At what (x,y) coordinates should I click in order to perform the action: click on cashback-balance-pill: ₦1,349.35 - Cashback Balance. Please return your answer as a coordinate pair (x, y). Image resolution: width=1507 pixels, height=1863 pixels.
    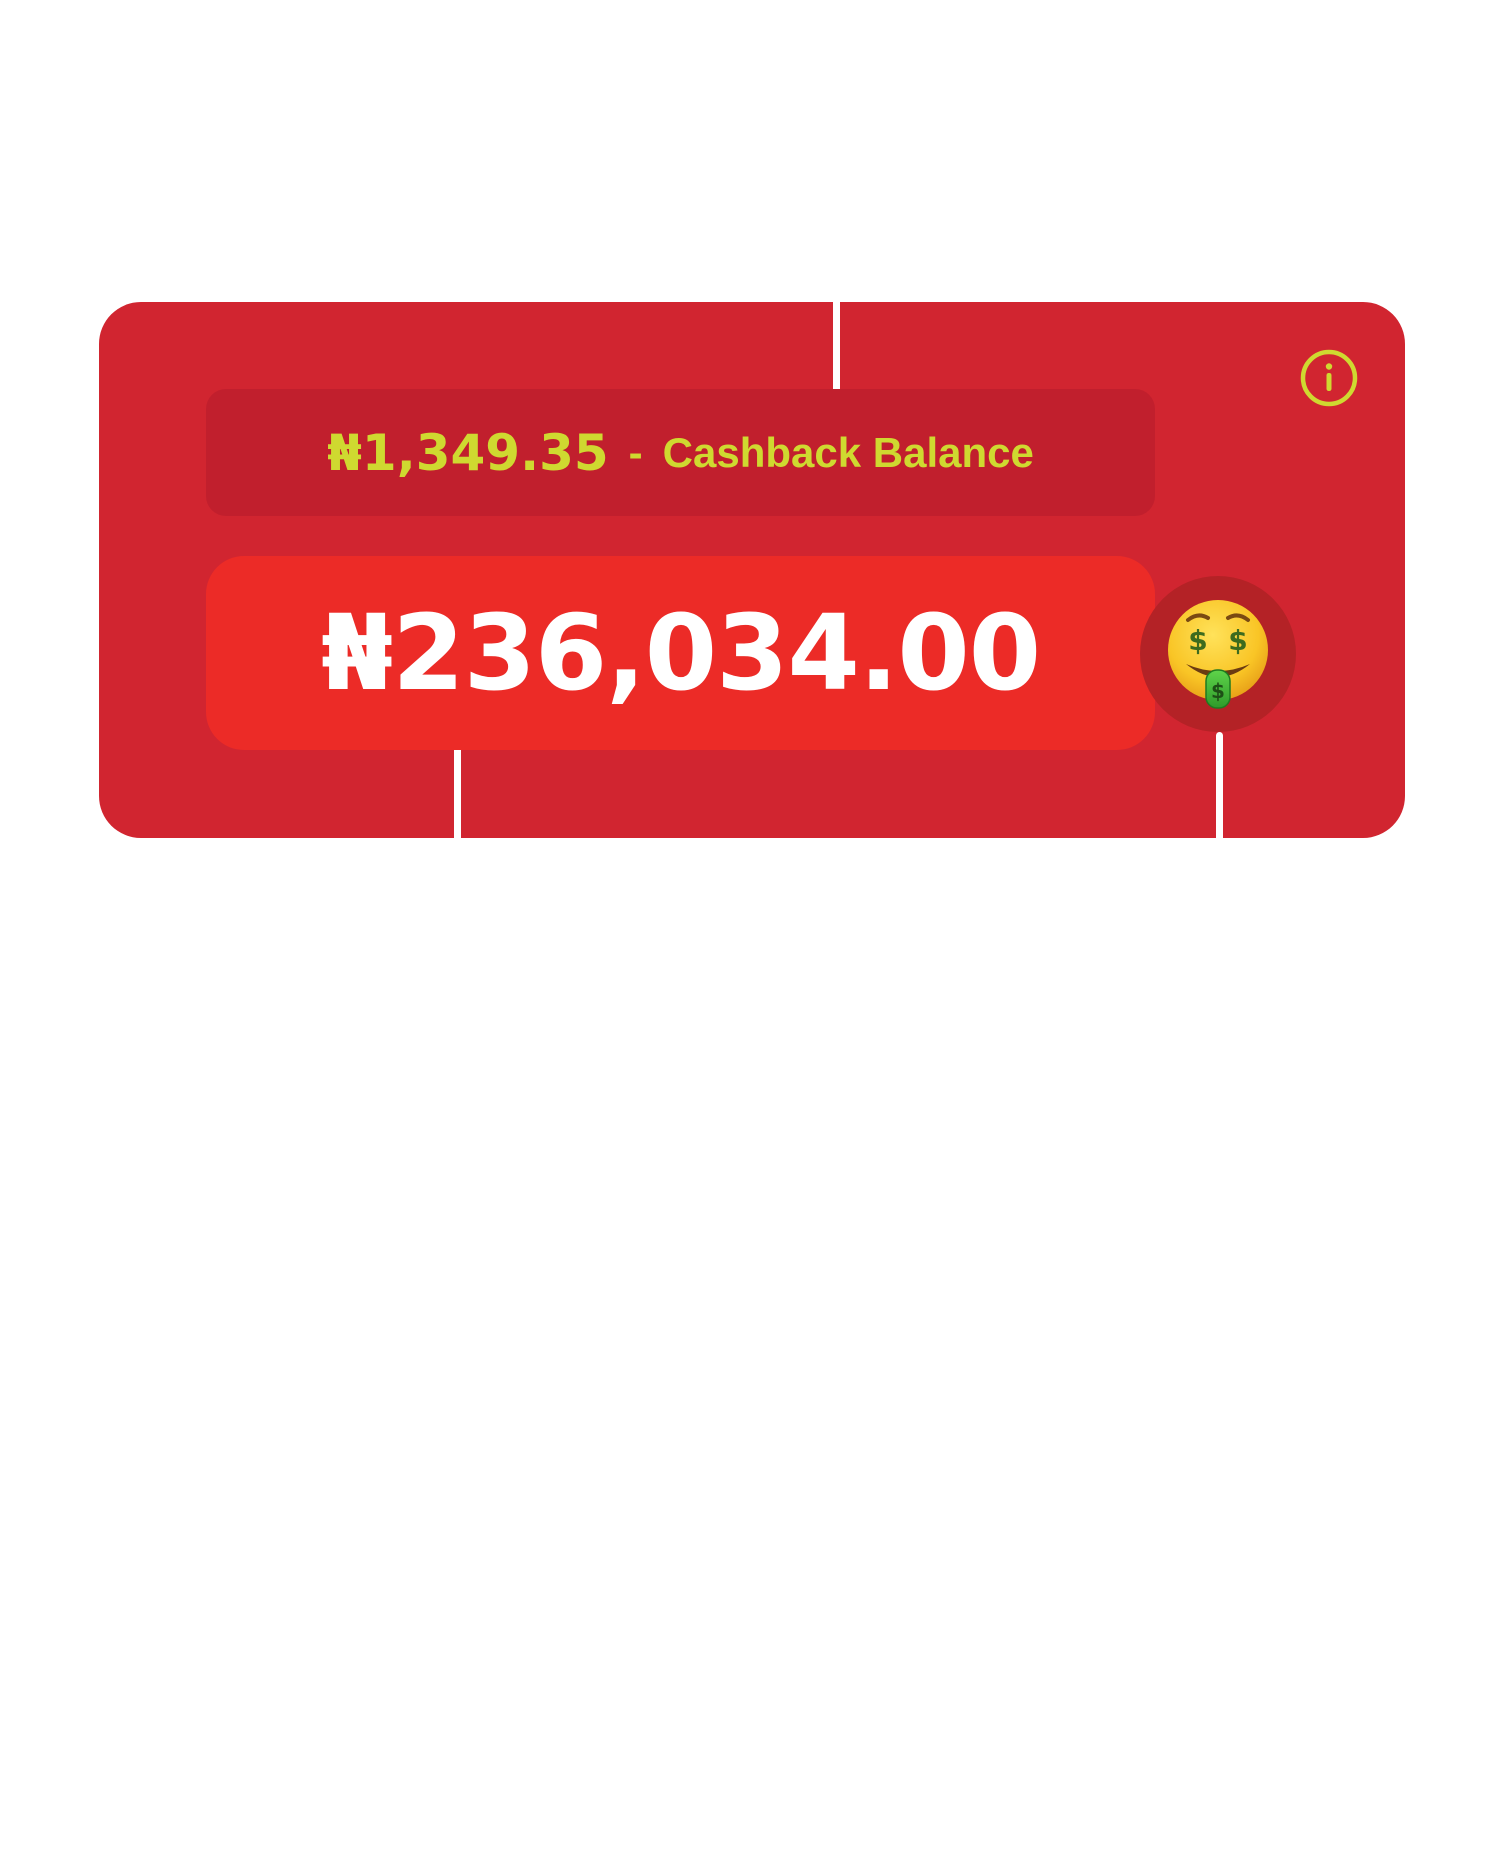
    Looking at the image, I should click on (680, 452).